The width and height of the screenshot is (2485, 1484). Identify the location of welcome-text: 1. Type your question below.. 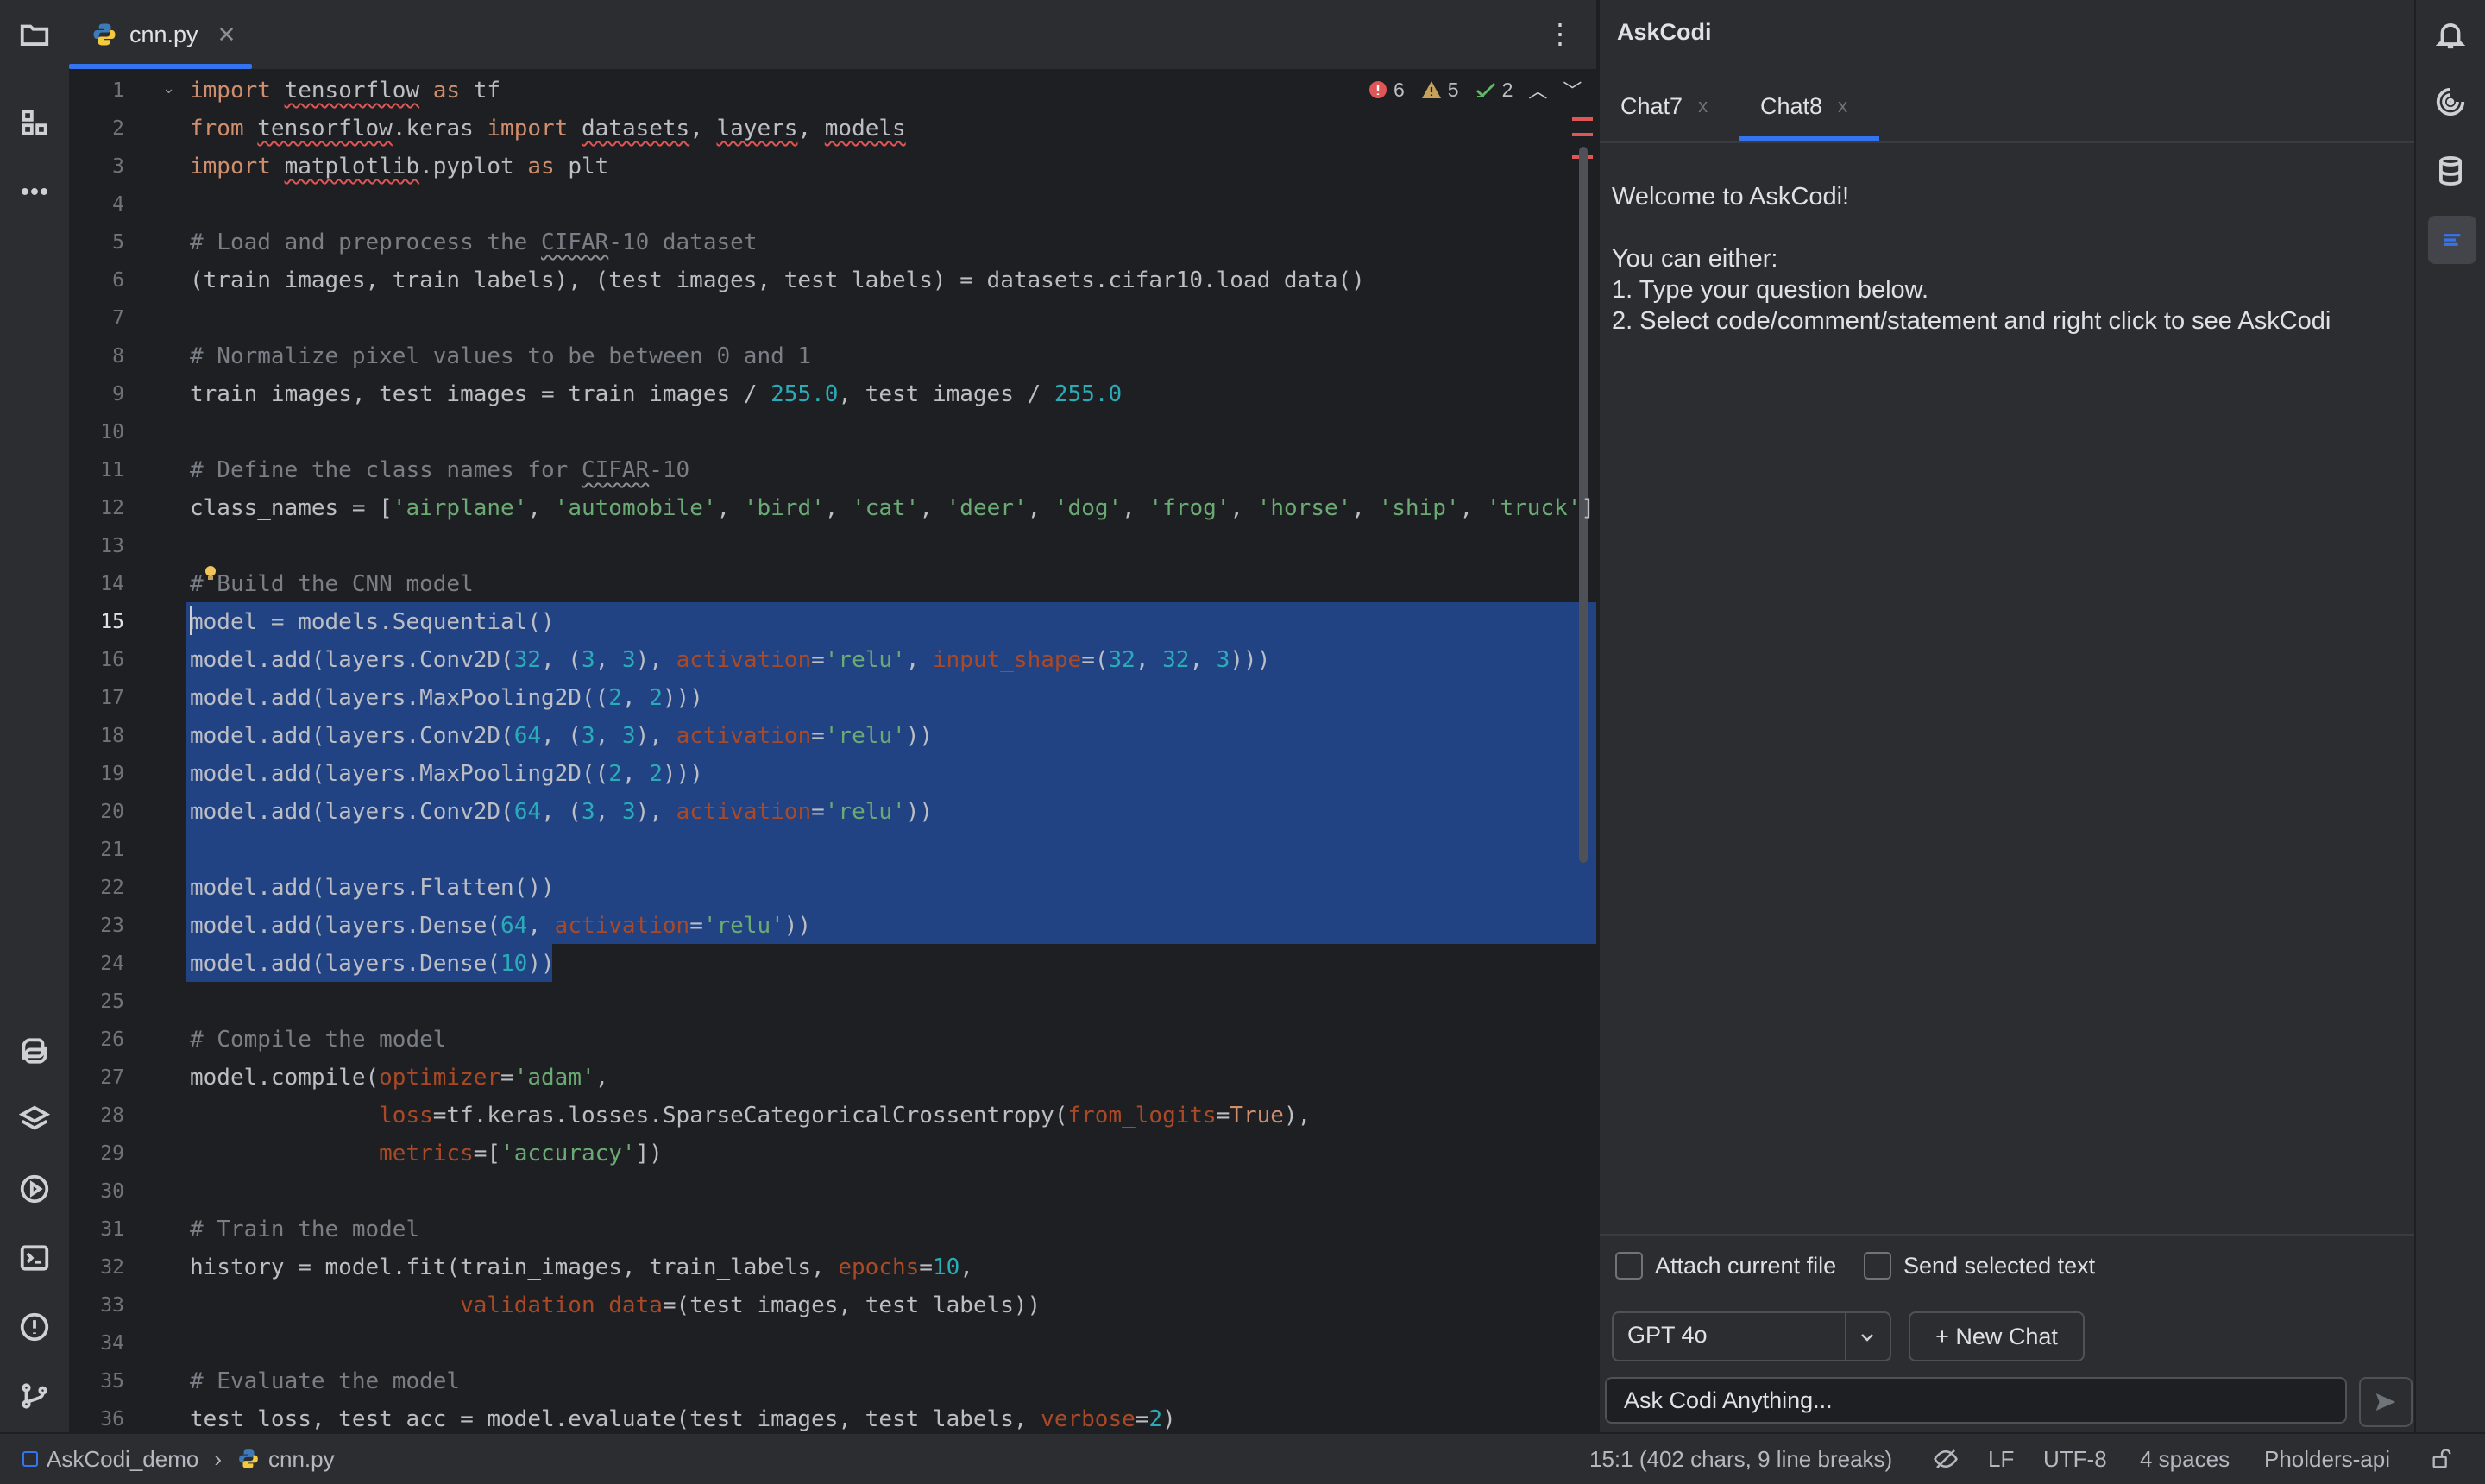
(1770, 290).